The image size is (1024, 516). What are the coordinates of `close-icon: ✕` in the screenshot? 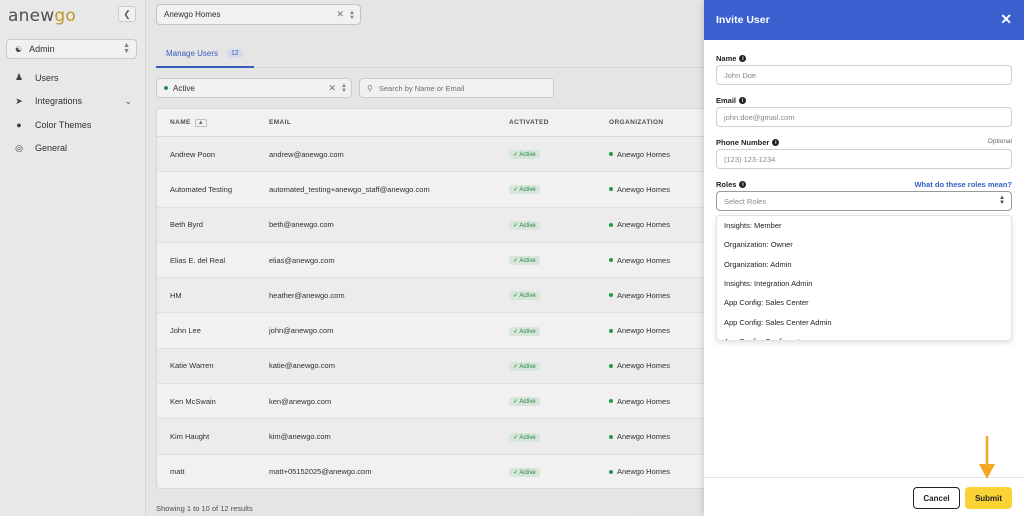 It's located at (1006, 19).